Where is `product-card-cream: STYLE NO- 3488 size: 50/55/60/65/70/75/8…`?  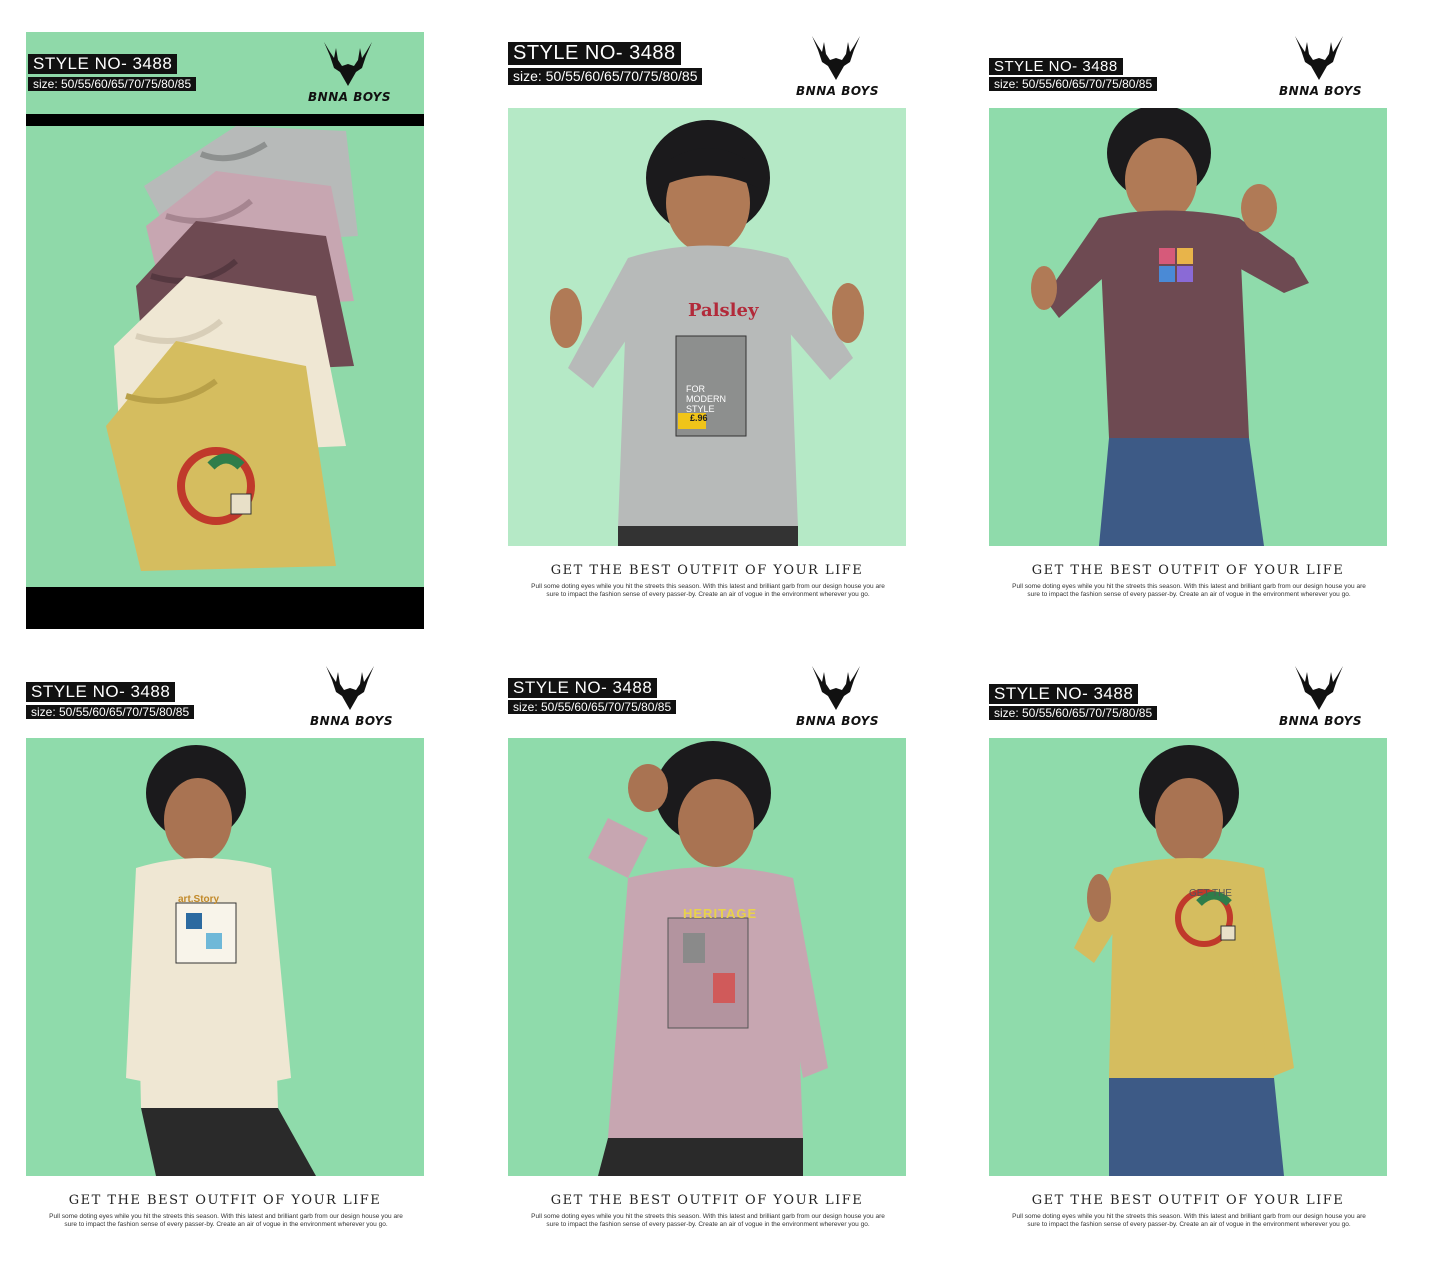
product-card-cream: STYLE NO- 3488 size: 50/55/60/65/70/75/8… is located at coordinates (226, 962).